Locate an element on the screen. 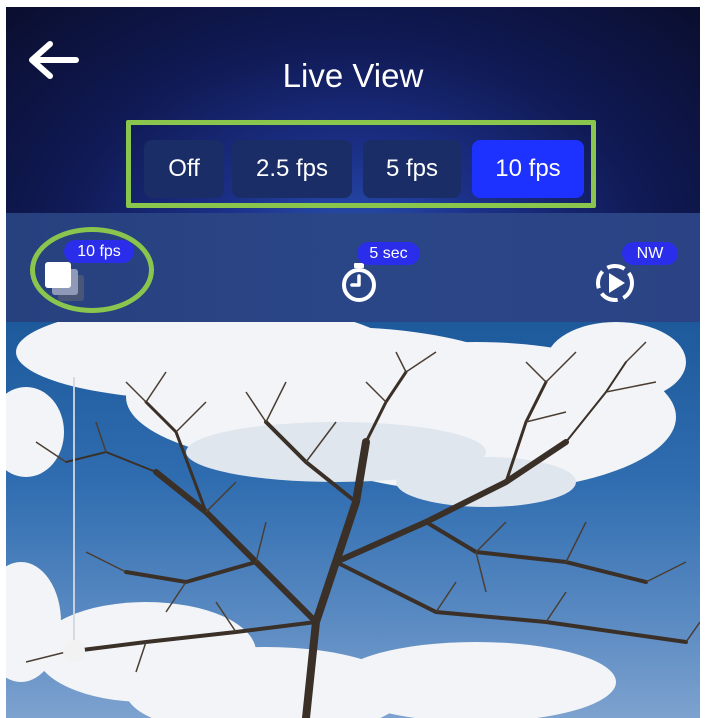 This screenshot has height=718, width=705. timer-badge: 5 sec is located at coordinates (388, 253).